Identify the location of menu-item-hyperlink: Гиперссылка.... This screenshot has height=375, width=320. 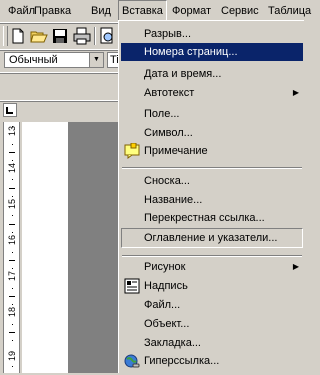
(212, 361).